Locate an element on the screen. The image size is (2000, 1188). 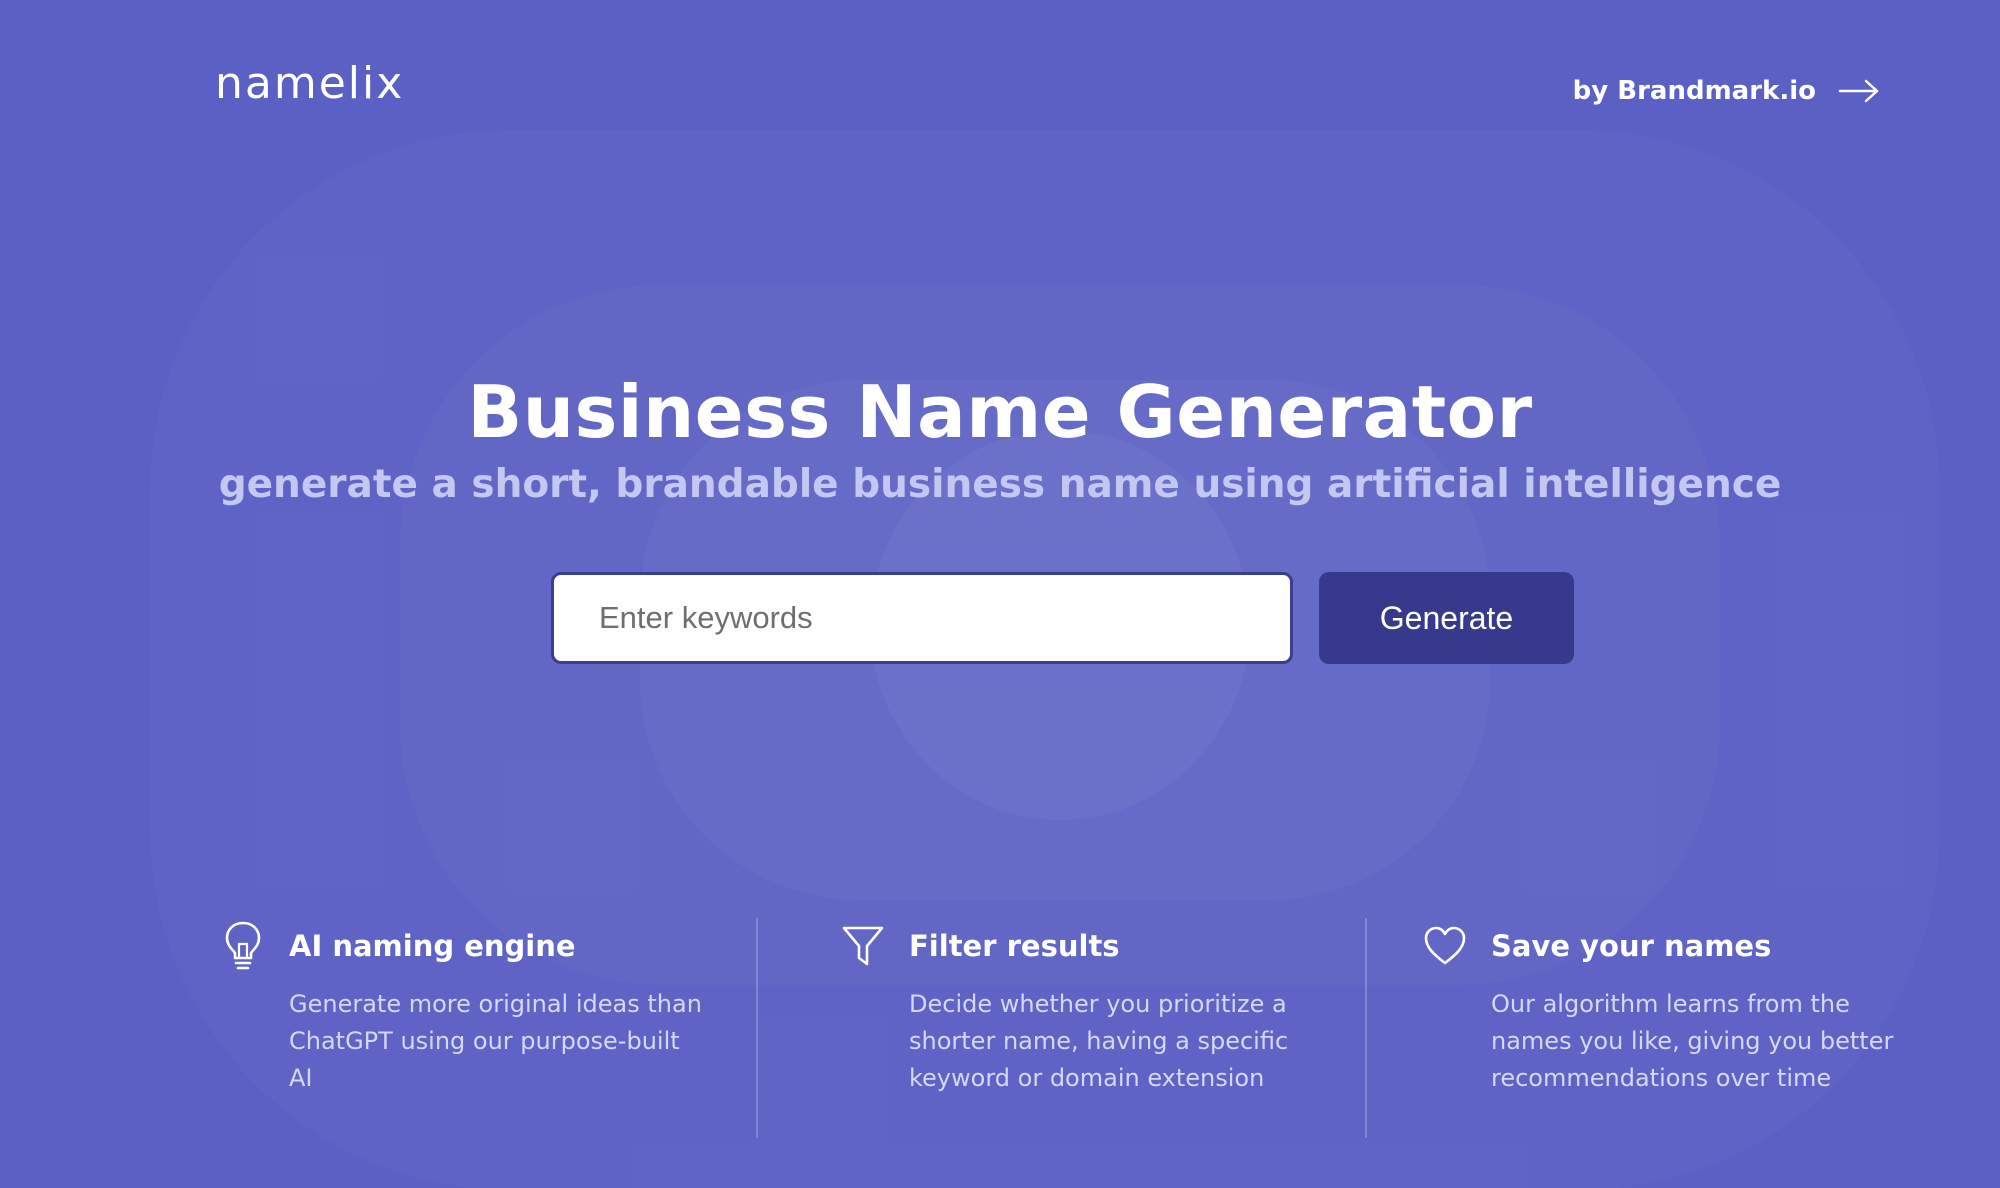
brandmark-link-label: by Brandmark.io is located at coordinates (1694, 91).